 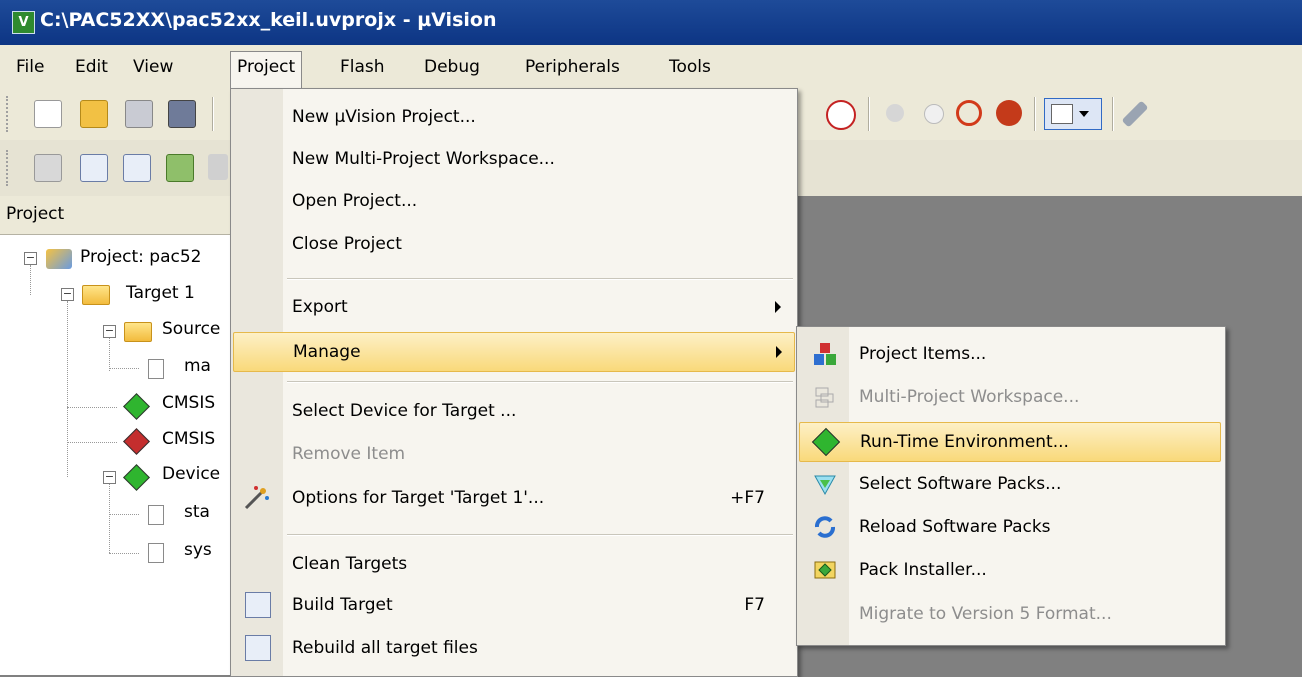 I want to click on menu-peripherals: Peripherals, so click(x=572, y=67).